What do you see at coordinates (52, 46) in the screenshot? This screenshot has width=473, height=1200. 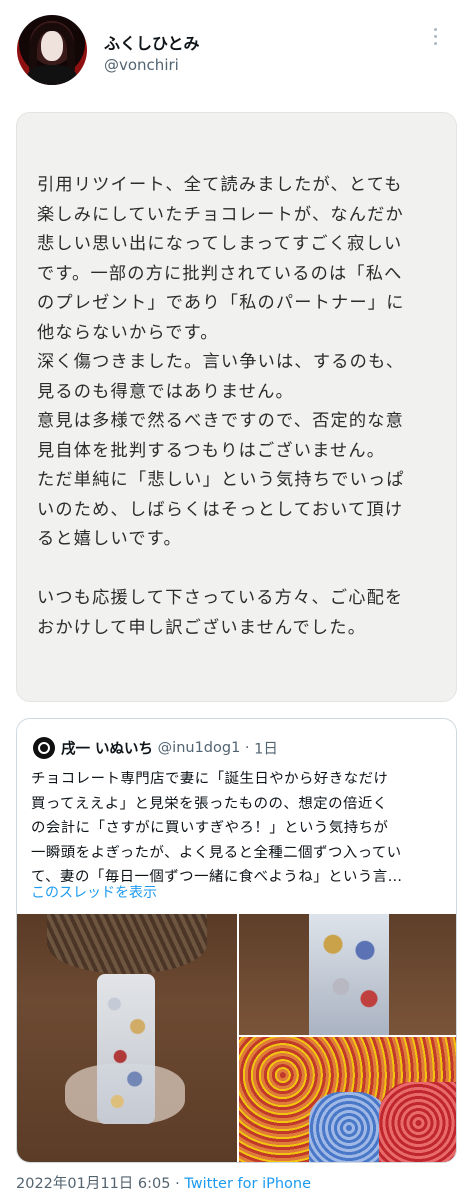 I see `avatar-face` at bounding box center [52, 46].